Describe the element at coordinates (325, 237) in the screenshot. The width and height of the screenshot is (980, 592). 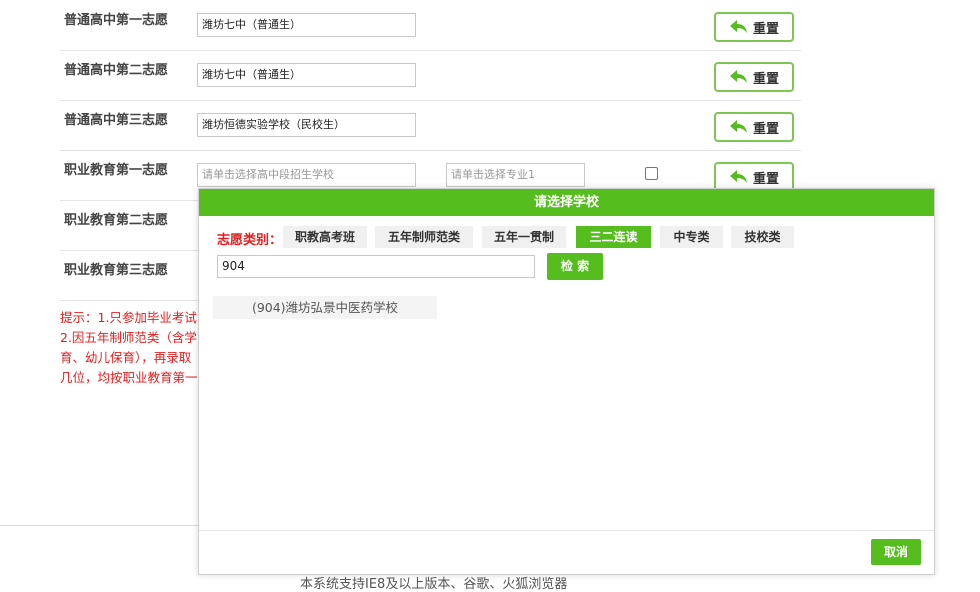
I see `tab-vocational-exam-class: 职教高考班` at that location.